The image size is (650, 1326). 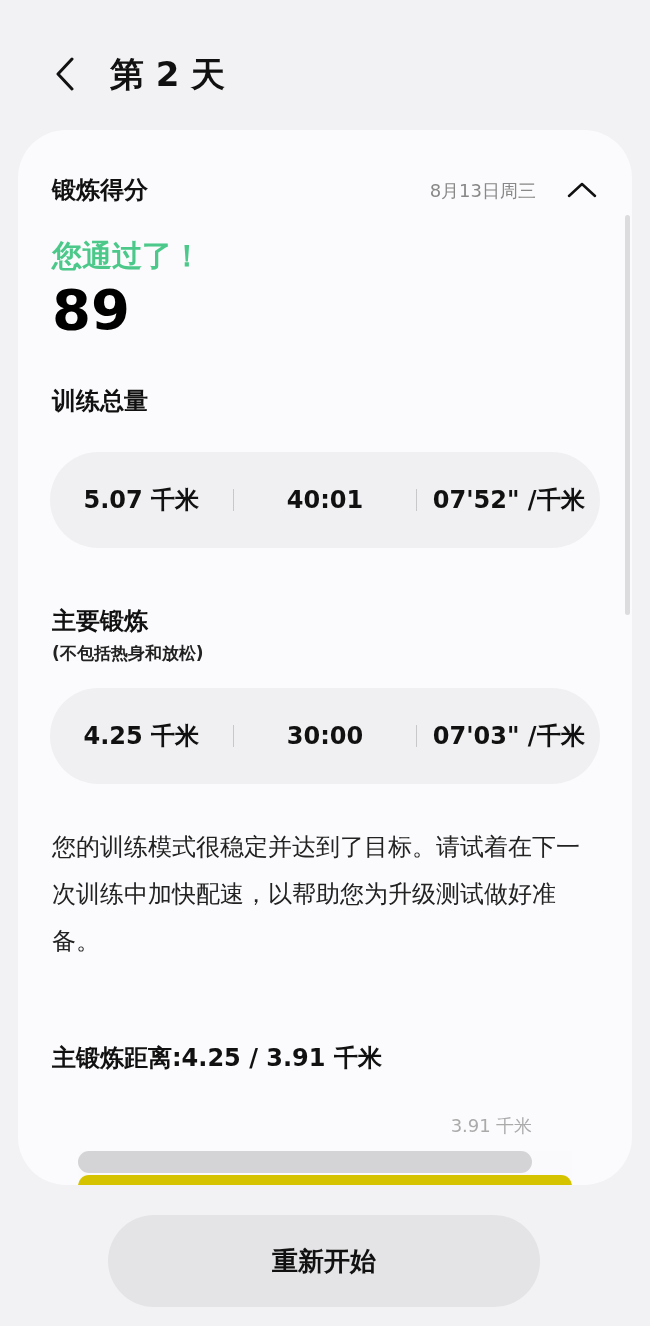 What do you see at coordinates (508, 736) in the screenshot?
I see `stat-value: 07'03" /千米` at bounding box center [508, 736].